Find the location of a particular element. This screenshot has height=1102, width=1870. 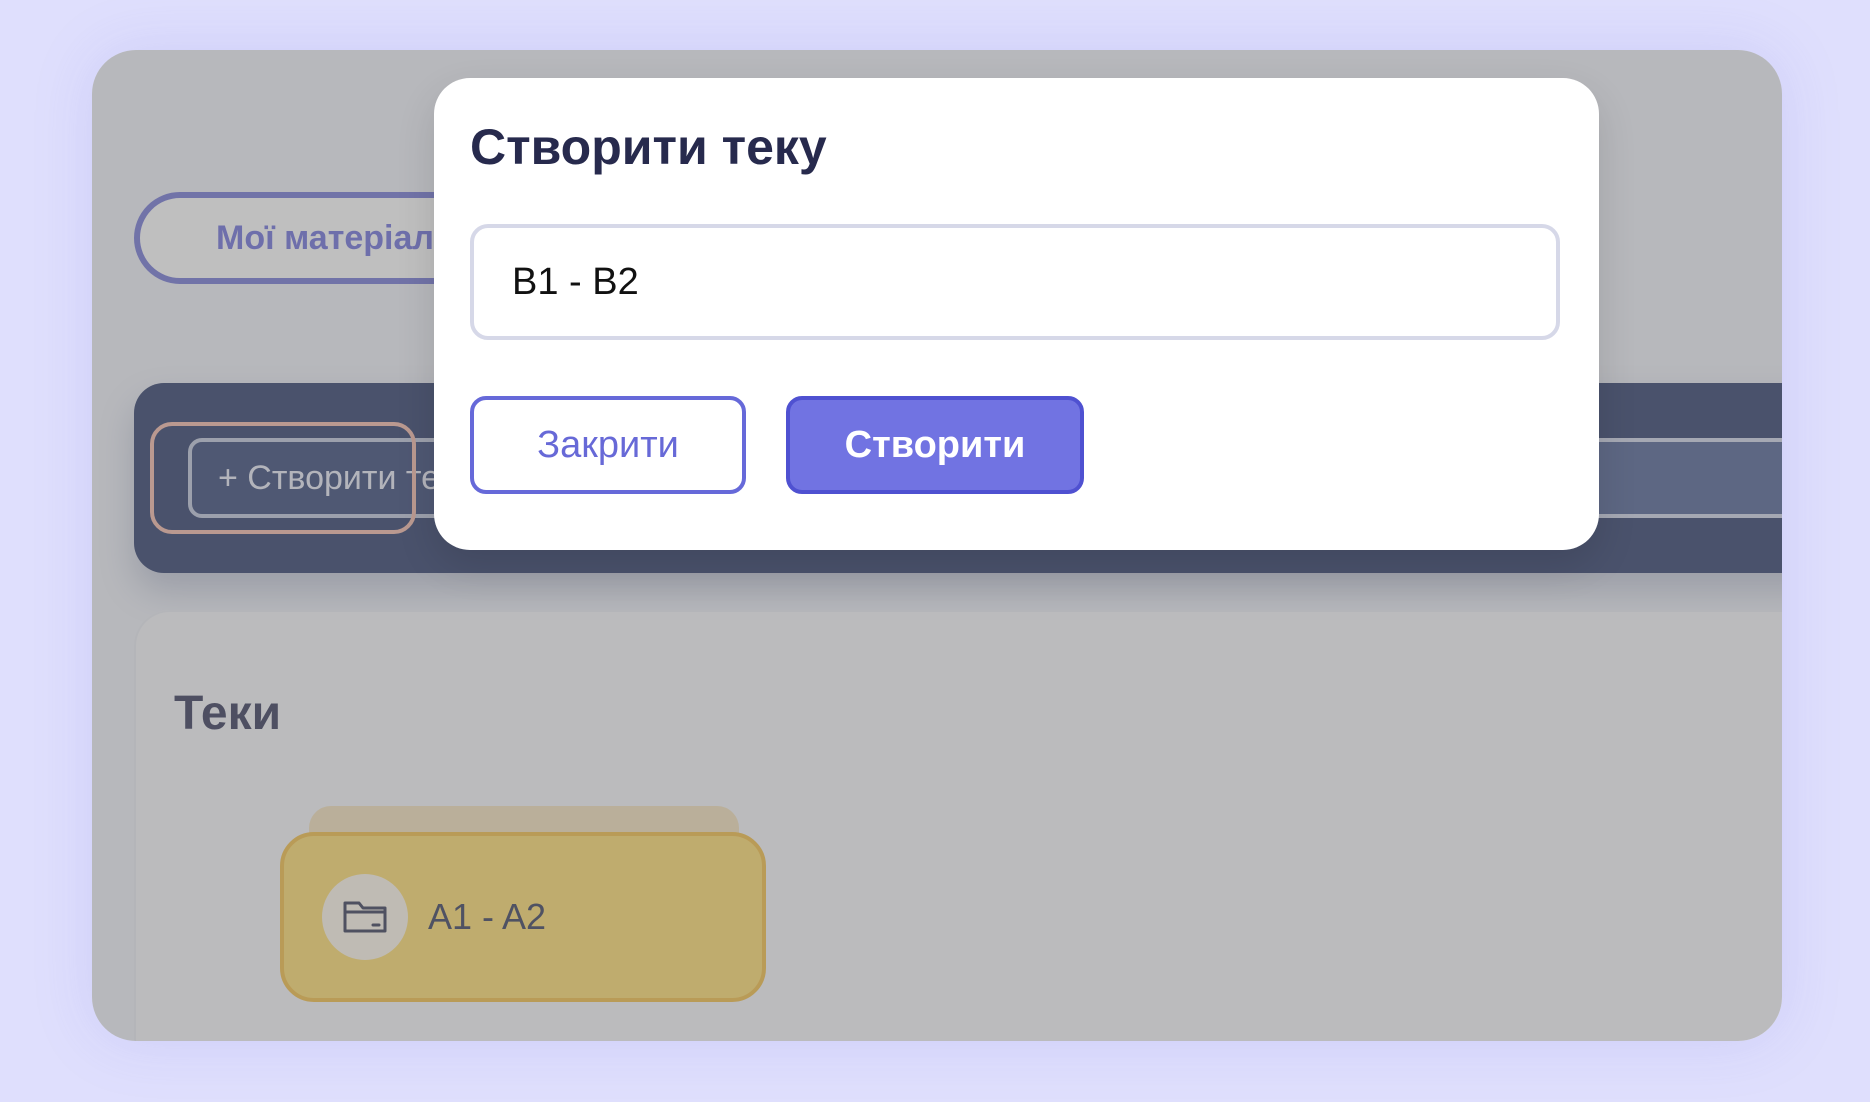

close-button: Закрити is located at coordinates (608, 445).